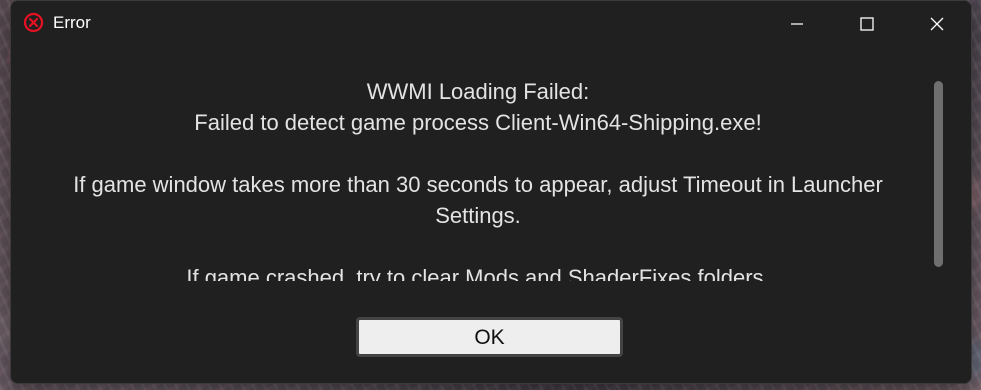  I want to click on scrollbar-thumb, so click(938, 174).